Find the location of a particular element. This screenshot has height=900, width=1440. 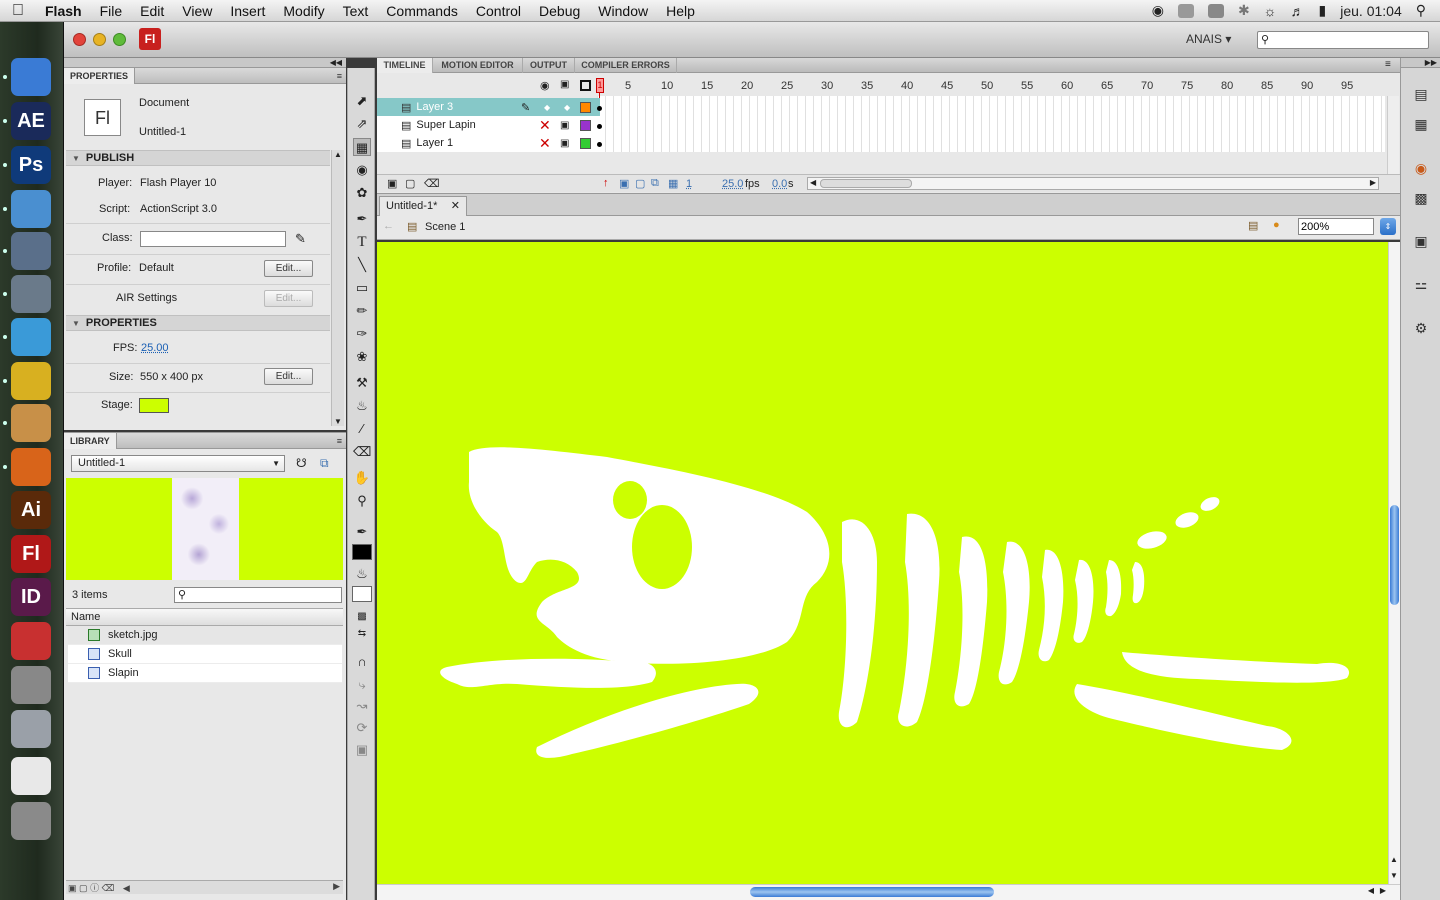

fps-value: 25.00 is located at coordinates (155, 348).